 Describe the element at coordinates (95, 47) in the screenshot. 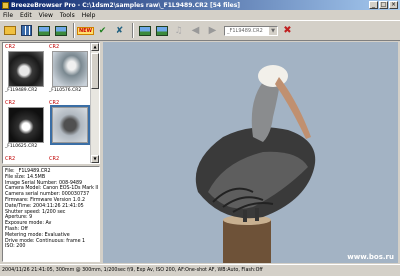

I see `scroll-up-icon: ▲` at that location.